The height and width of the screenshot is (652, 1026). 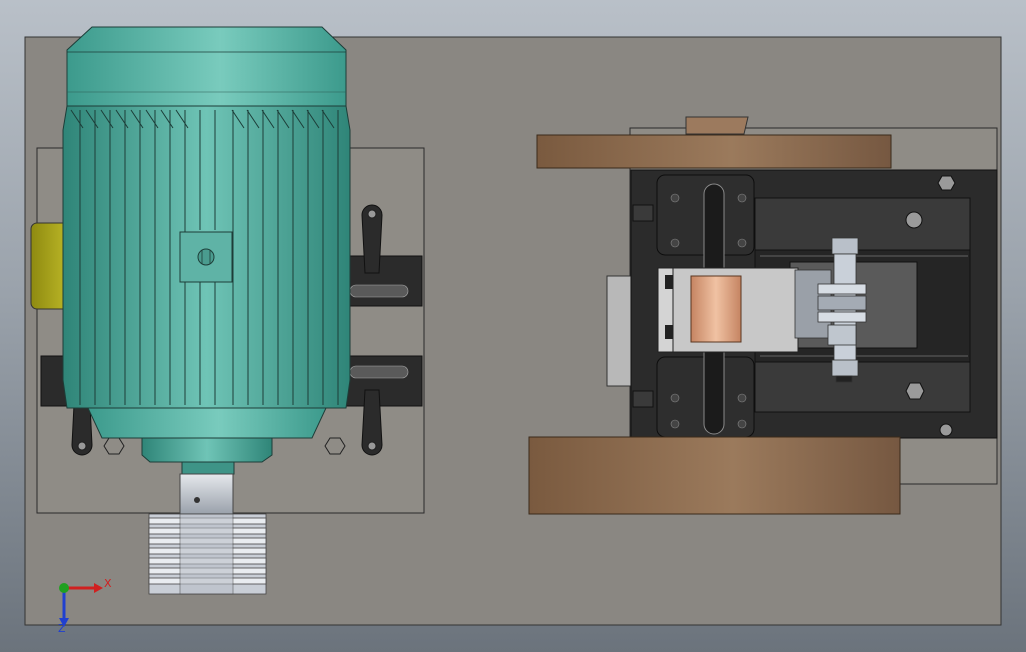 I want to click on motor-nose, so click(x=207, y=450).